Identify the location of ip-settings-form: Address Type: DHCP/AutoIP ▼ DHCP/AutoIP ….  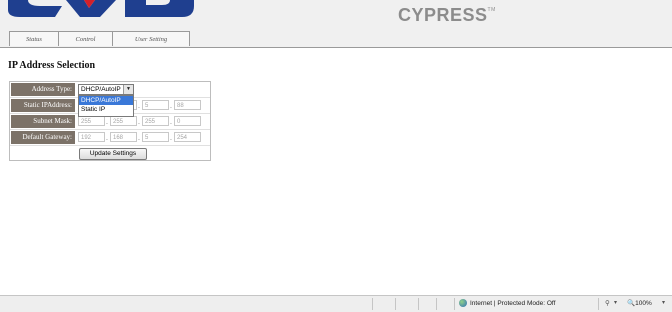
(110, 121).